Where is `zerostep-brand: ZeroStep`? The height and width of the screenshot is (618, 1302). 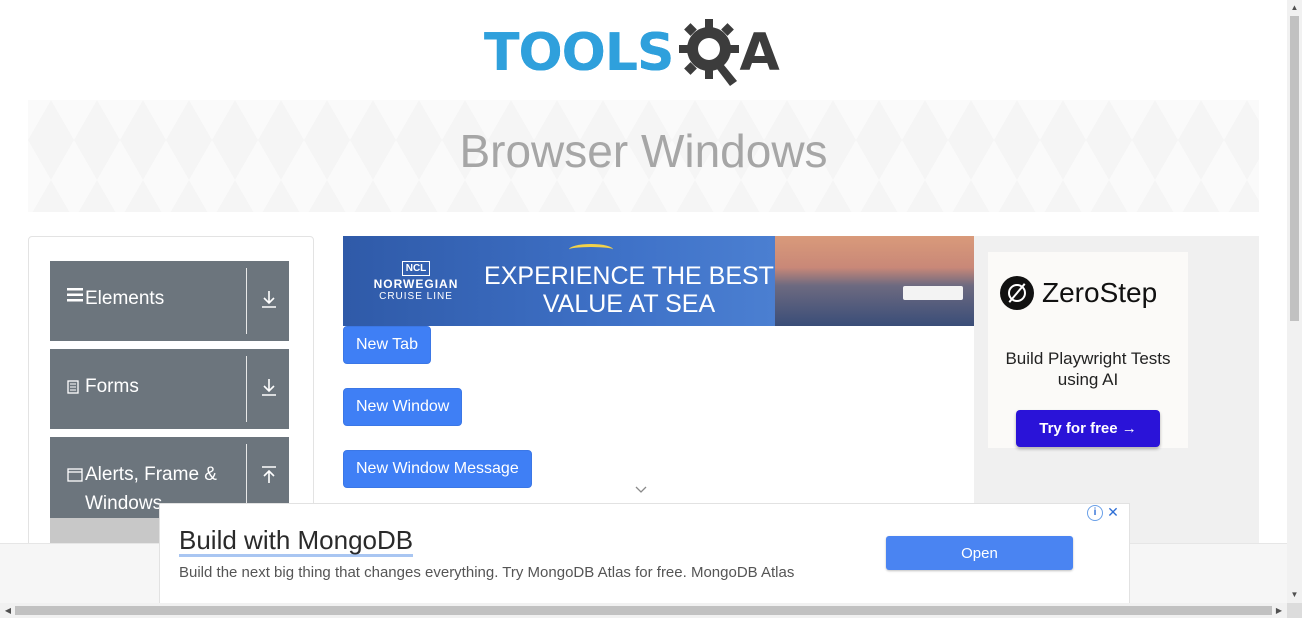 zerostep-brand: ZeroStep is located at coordinates (1100, 292).